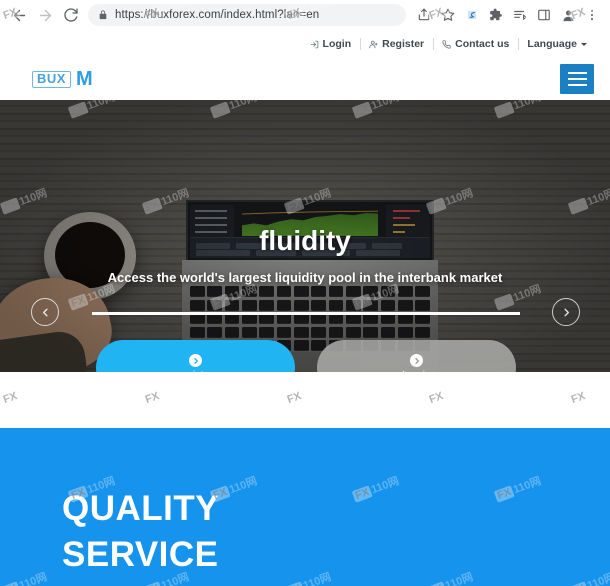  Describe the element at coordinates (416, 370) in the screenshot. I see `login-button-label: Log in` at that location.